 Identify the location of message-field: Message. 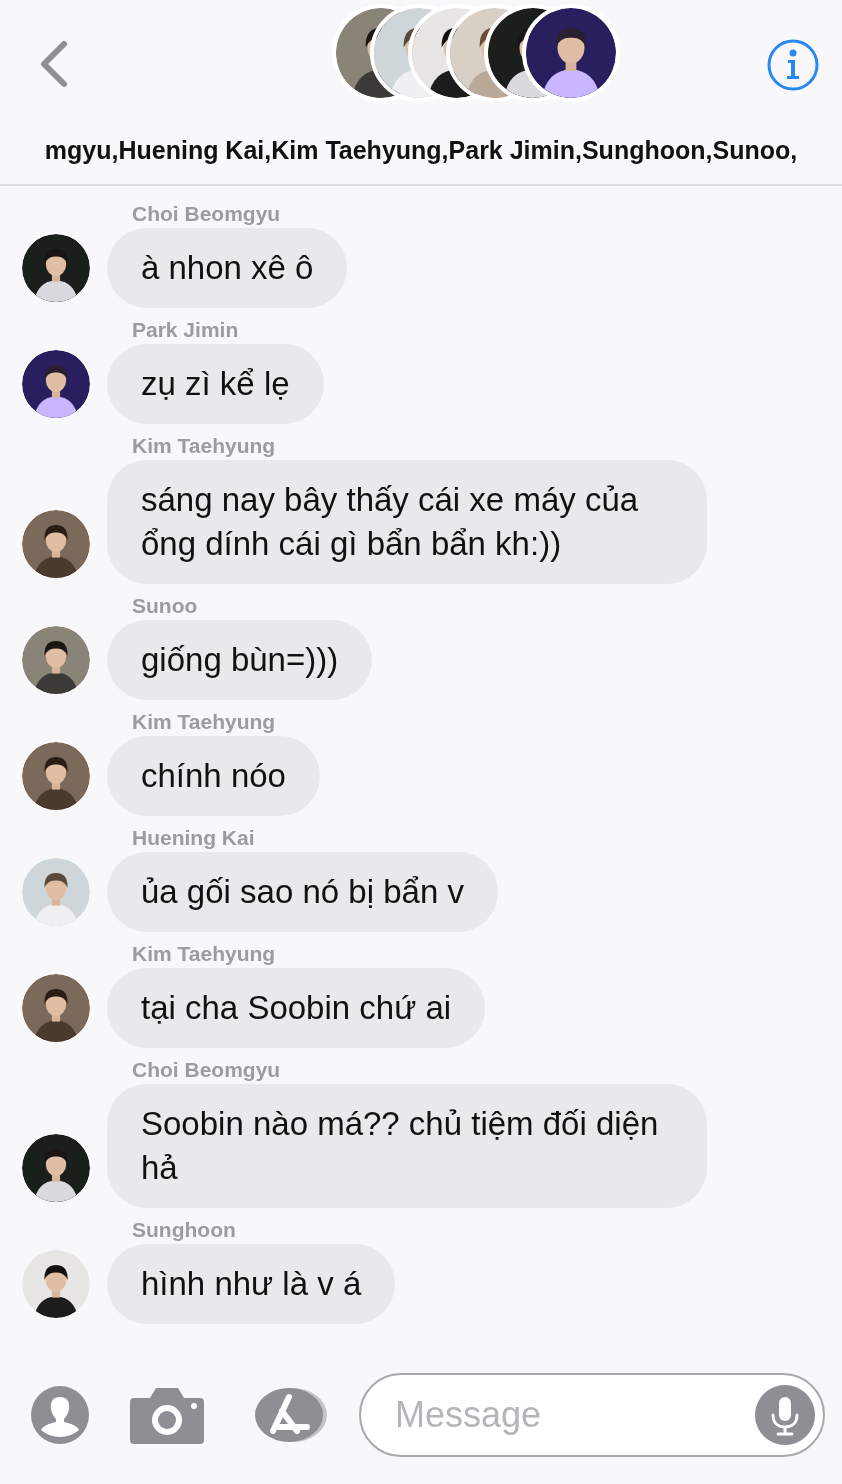
(592, 1415).